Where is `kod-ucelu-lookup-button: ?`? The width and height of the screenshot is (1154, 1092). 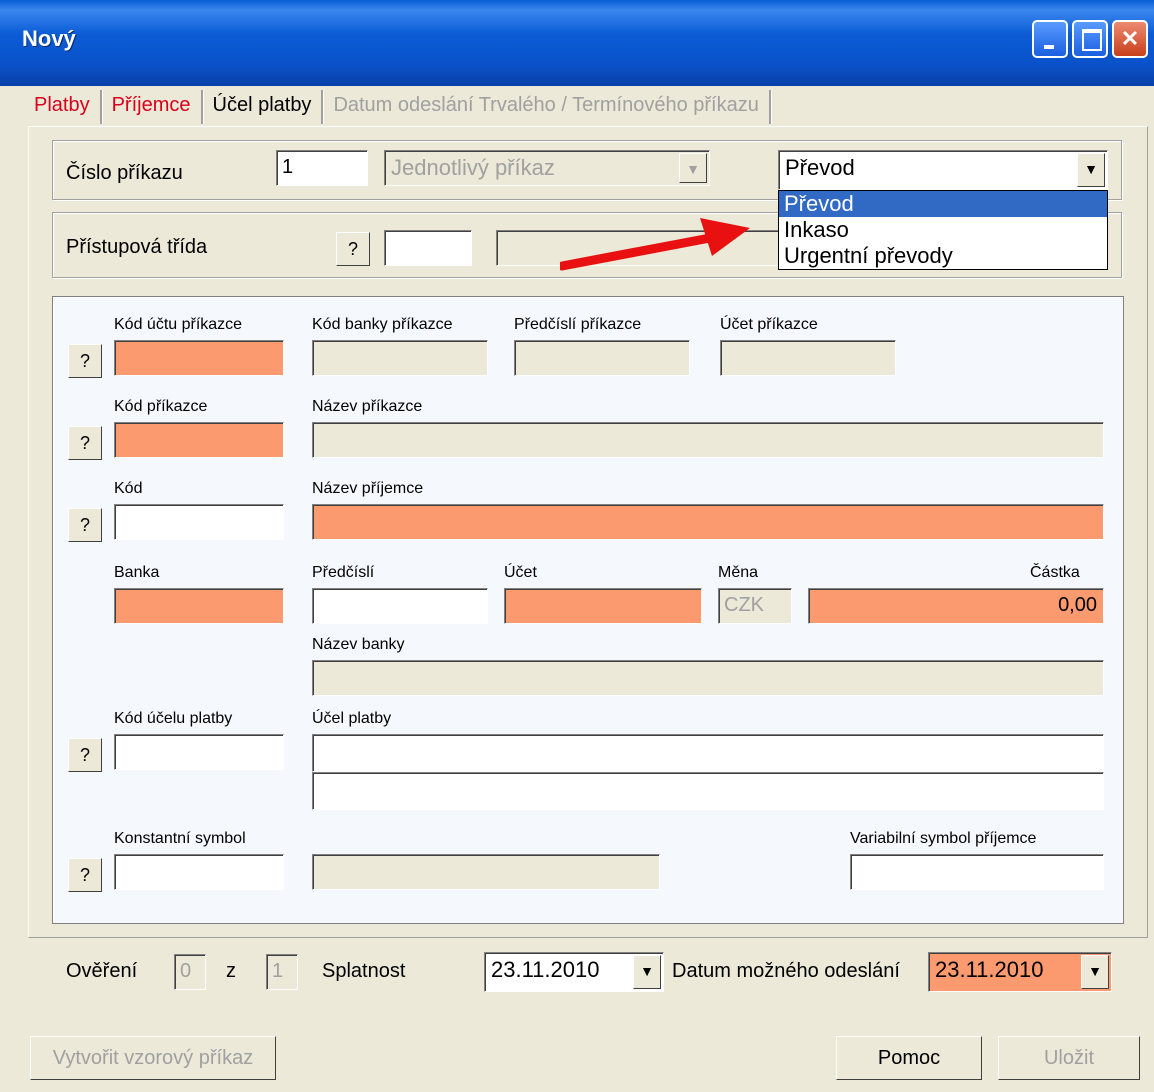 kod-ucelu-lookup-button: ? is located at coordinates (85, 755).